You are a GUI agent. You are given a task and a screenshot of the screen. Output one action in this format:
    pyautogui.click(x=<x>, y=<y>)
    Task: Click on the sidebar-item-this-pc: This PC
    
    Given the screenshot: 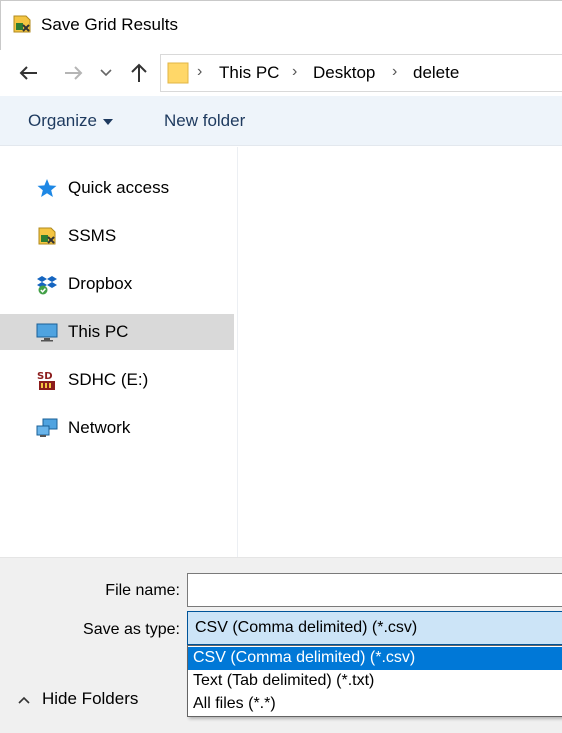 What is the action you would take?
    pyautogui.click(x=117, y=332)
    